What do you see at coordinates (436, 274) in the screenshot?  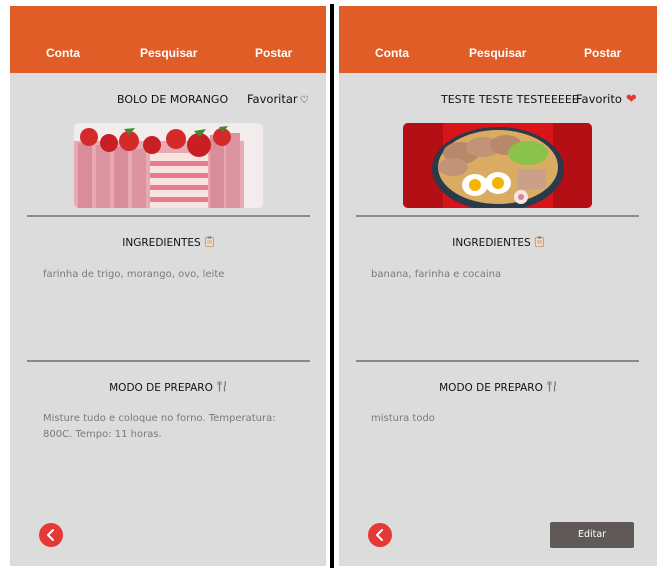 I see `ingredients-text: banana, farinha e cocaina` at bounding box center [436, 274].